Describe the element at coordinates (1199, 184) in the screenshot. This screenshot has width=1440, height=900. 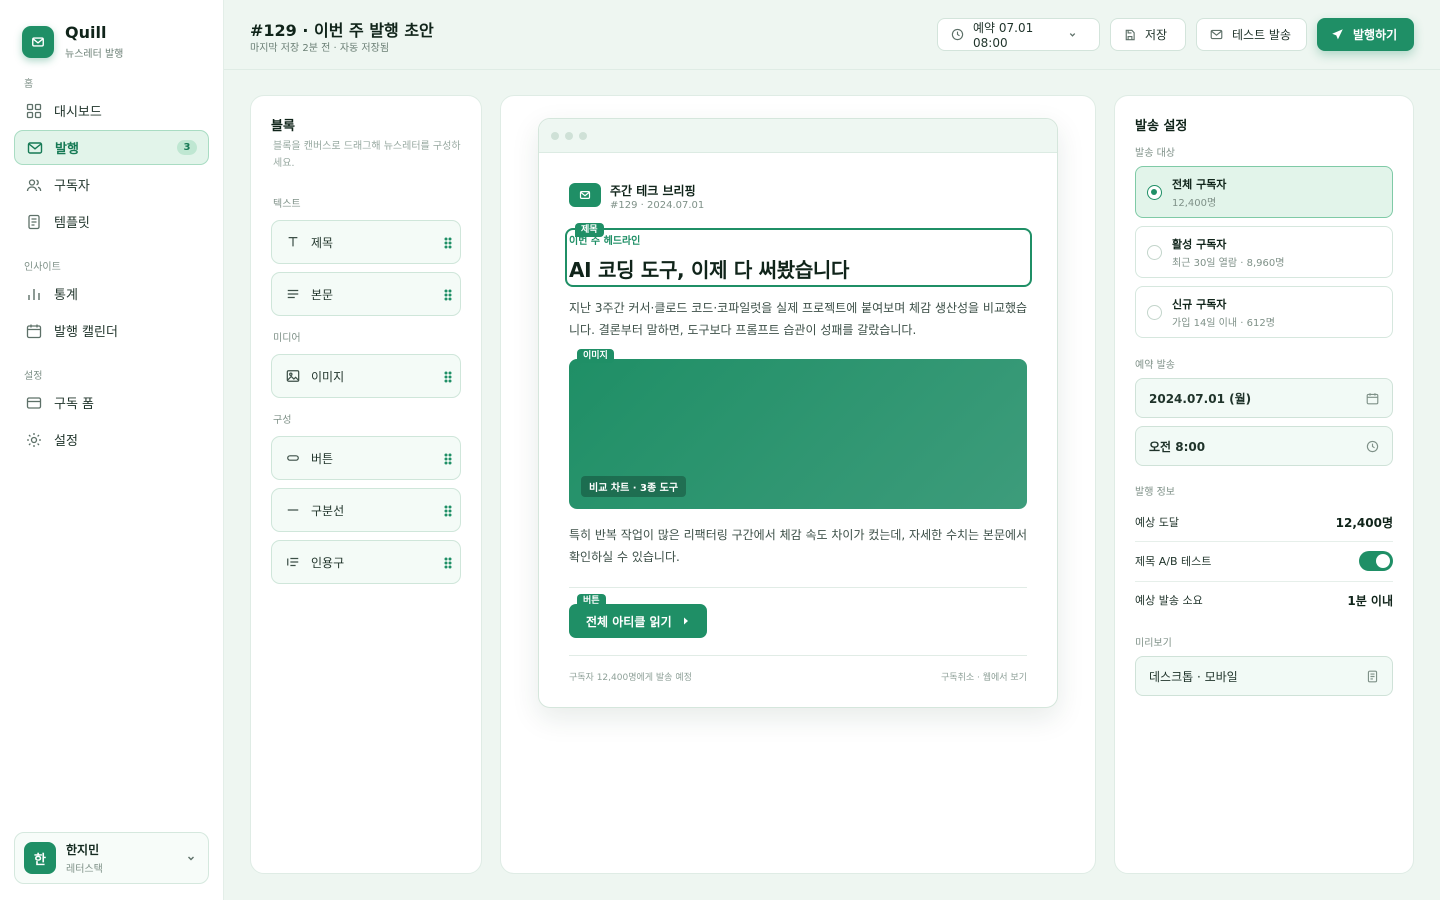
I see `audience-name: 전체 구독자` at that location.